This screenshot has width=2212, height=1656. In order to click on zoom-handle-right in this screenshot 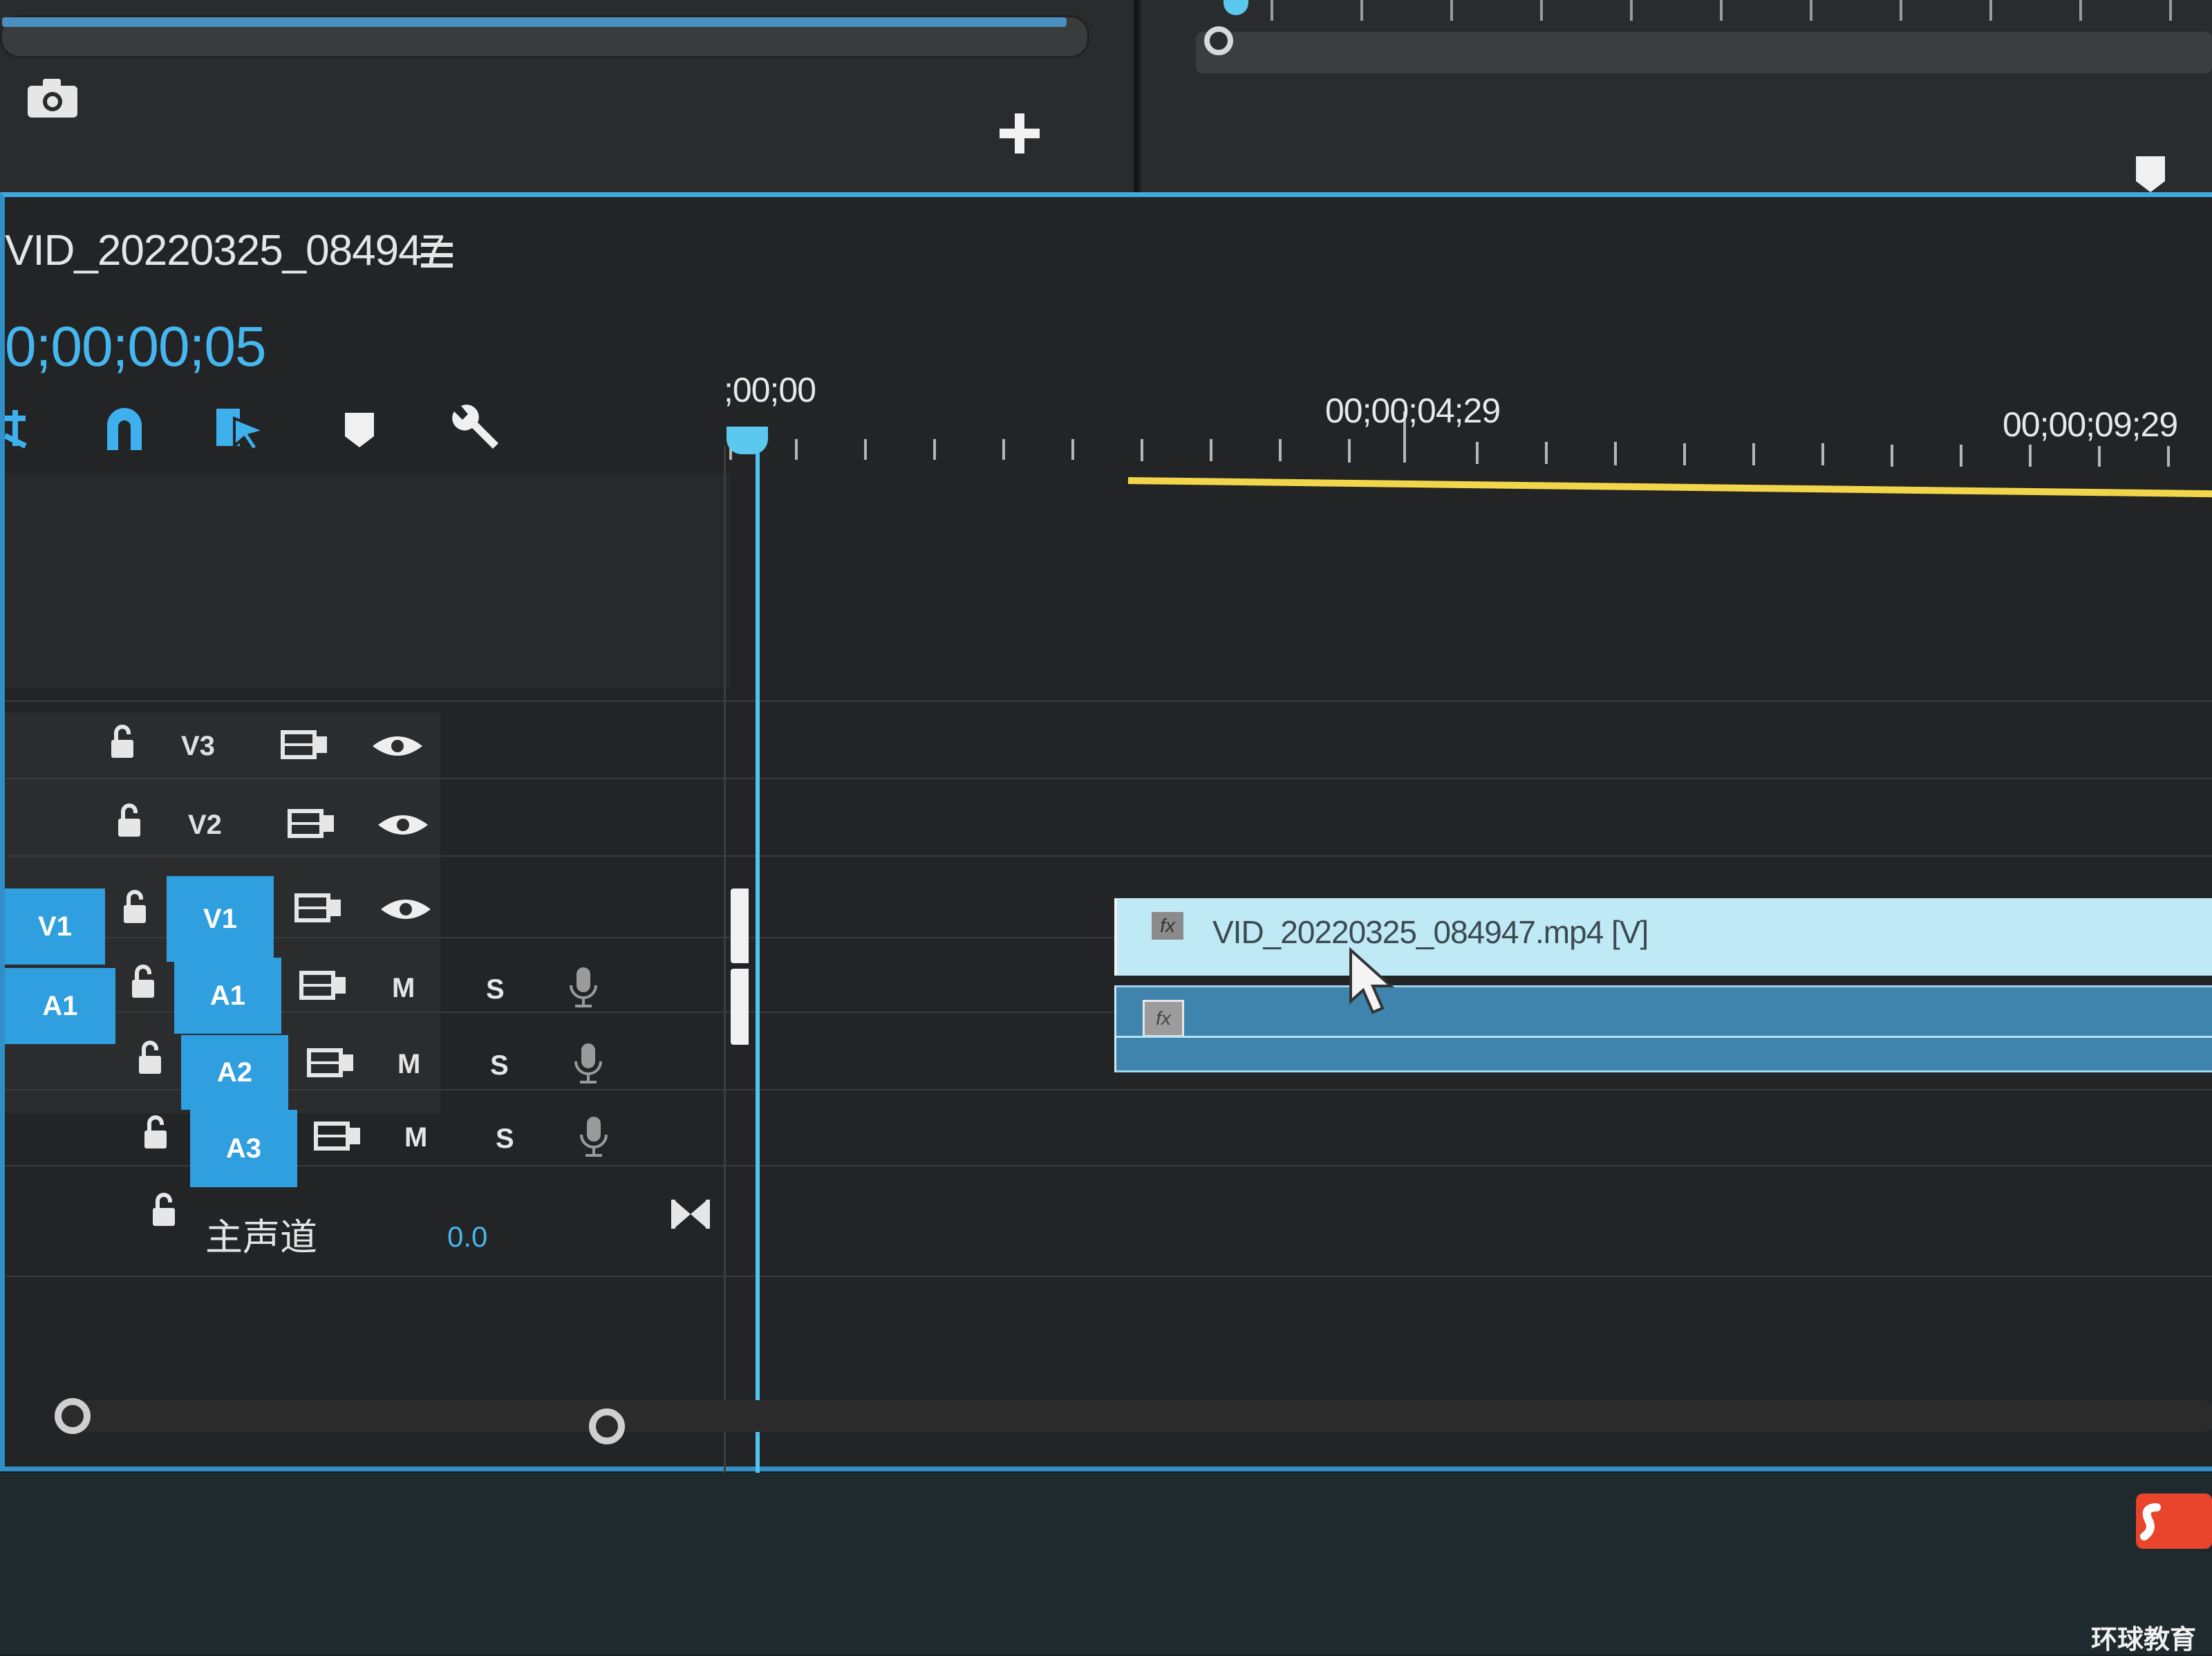, I will do `click(607, 1426)`.